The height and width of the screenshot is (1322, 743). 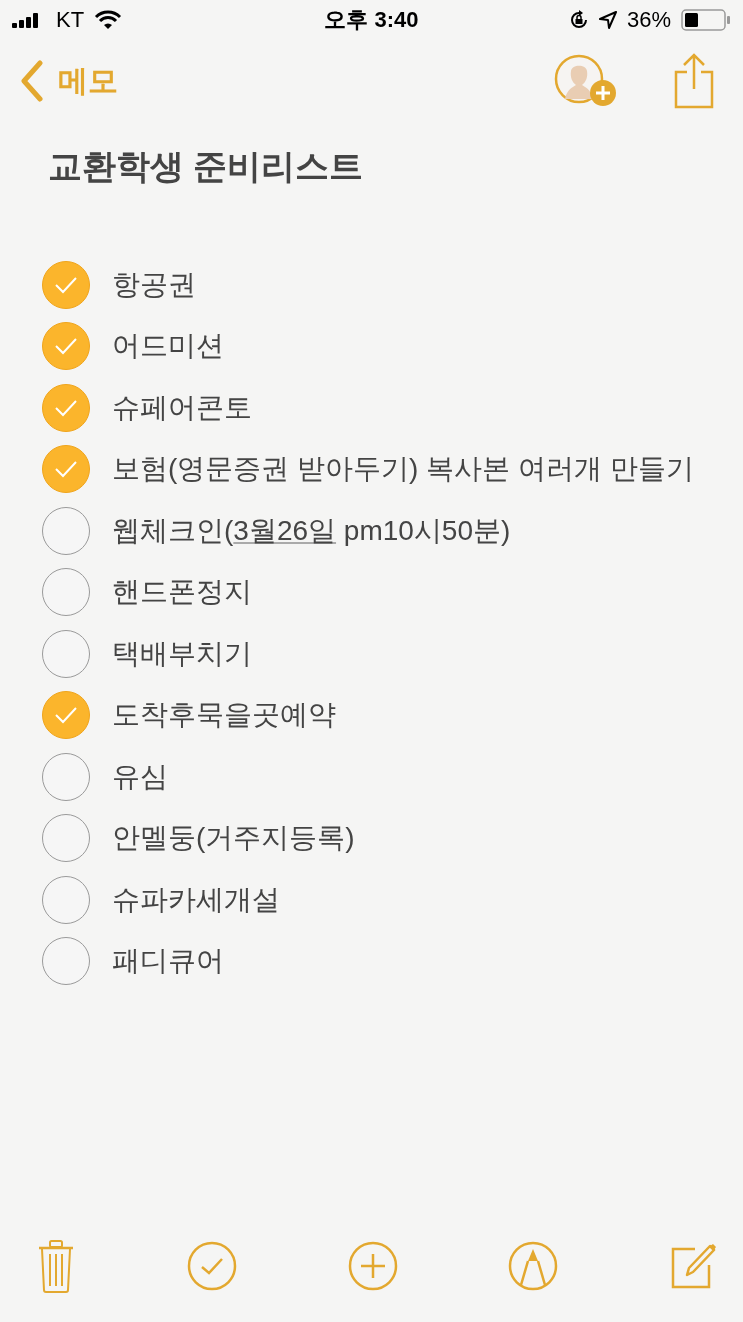 I want to click on add-person-icon, so click(x=586, y=81).